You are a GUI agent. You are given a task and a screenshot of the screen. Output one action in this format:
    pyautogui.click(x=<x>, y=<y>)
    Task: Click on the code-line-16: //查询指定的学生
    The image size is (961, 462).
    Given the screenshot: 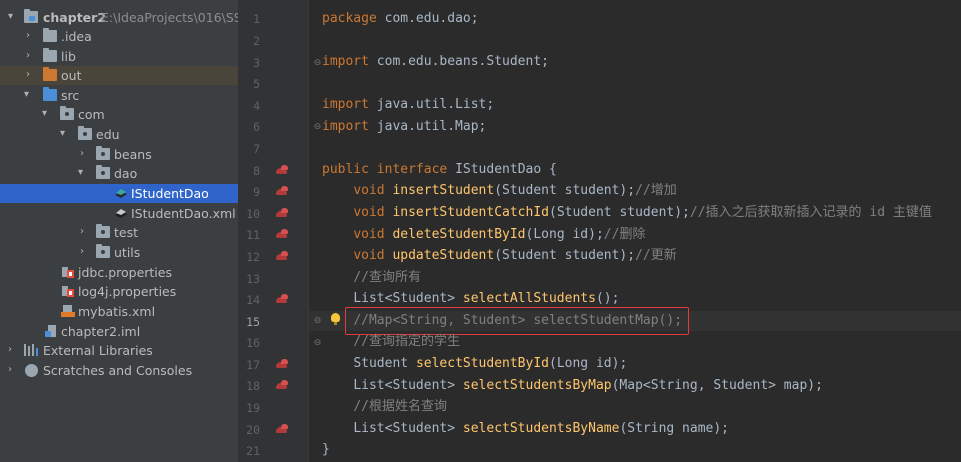 What is the action you would take?
    pyautogui.click(x=391, y=342)
    